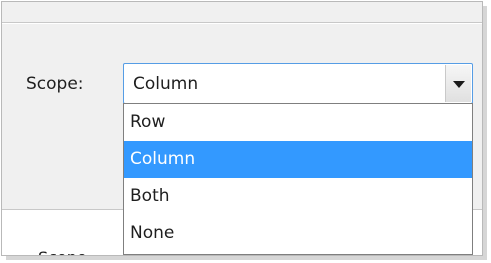 The width and height of the screenshot is (491, 263). Describe the element at coordinates (298, 233) in the screenshot. I see `scope-option-none: None` at that location.